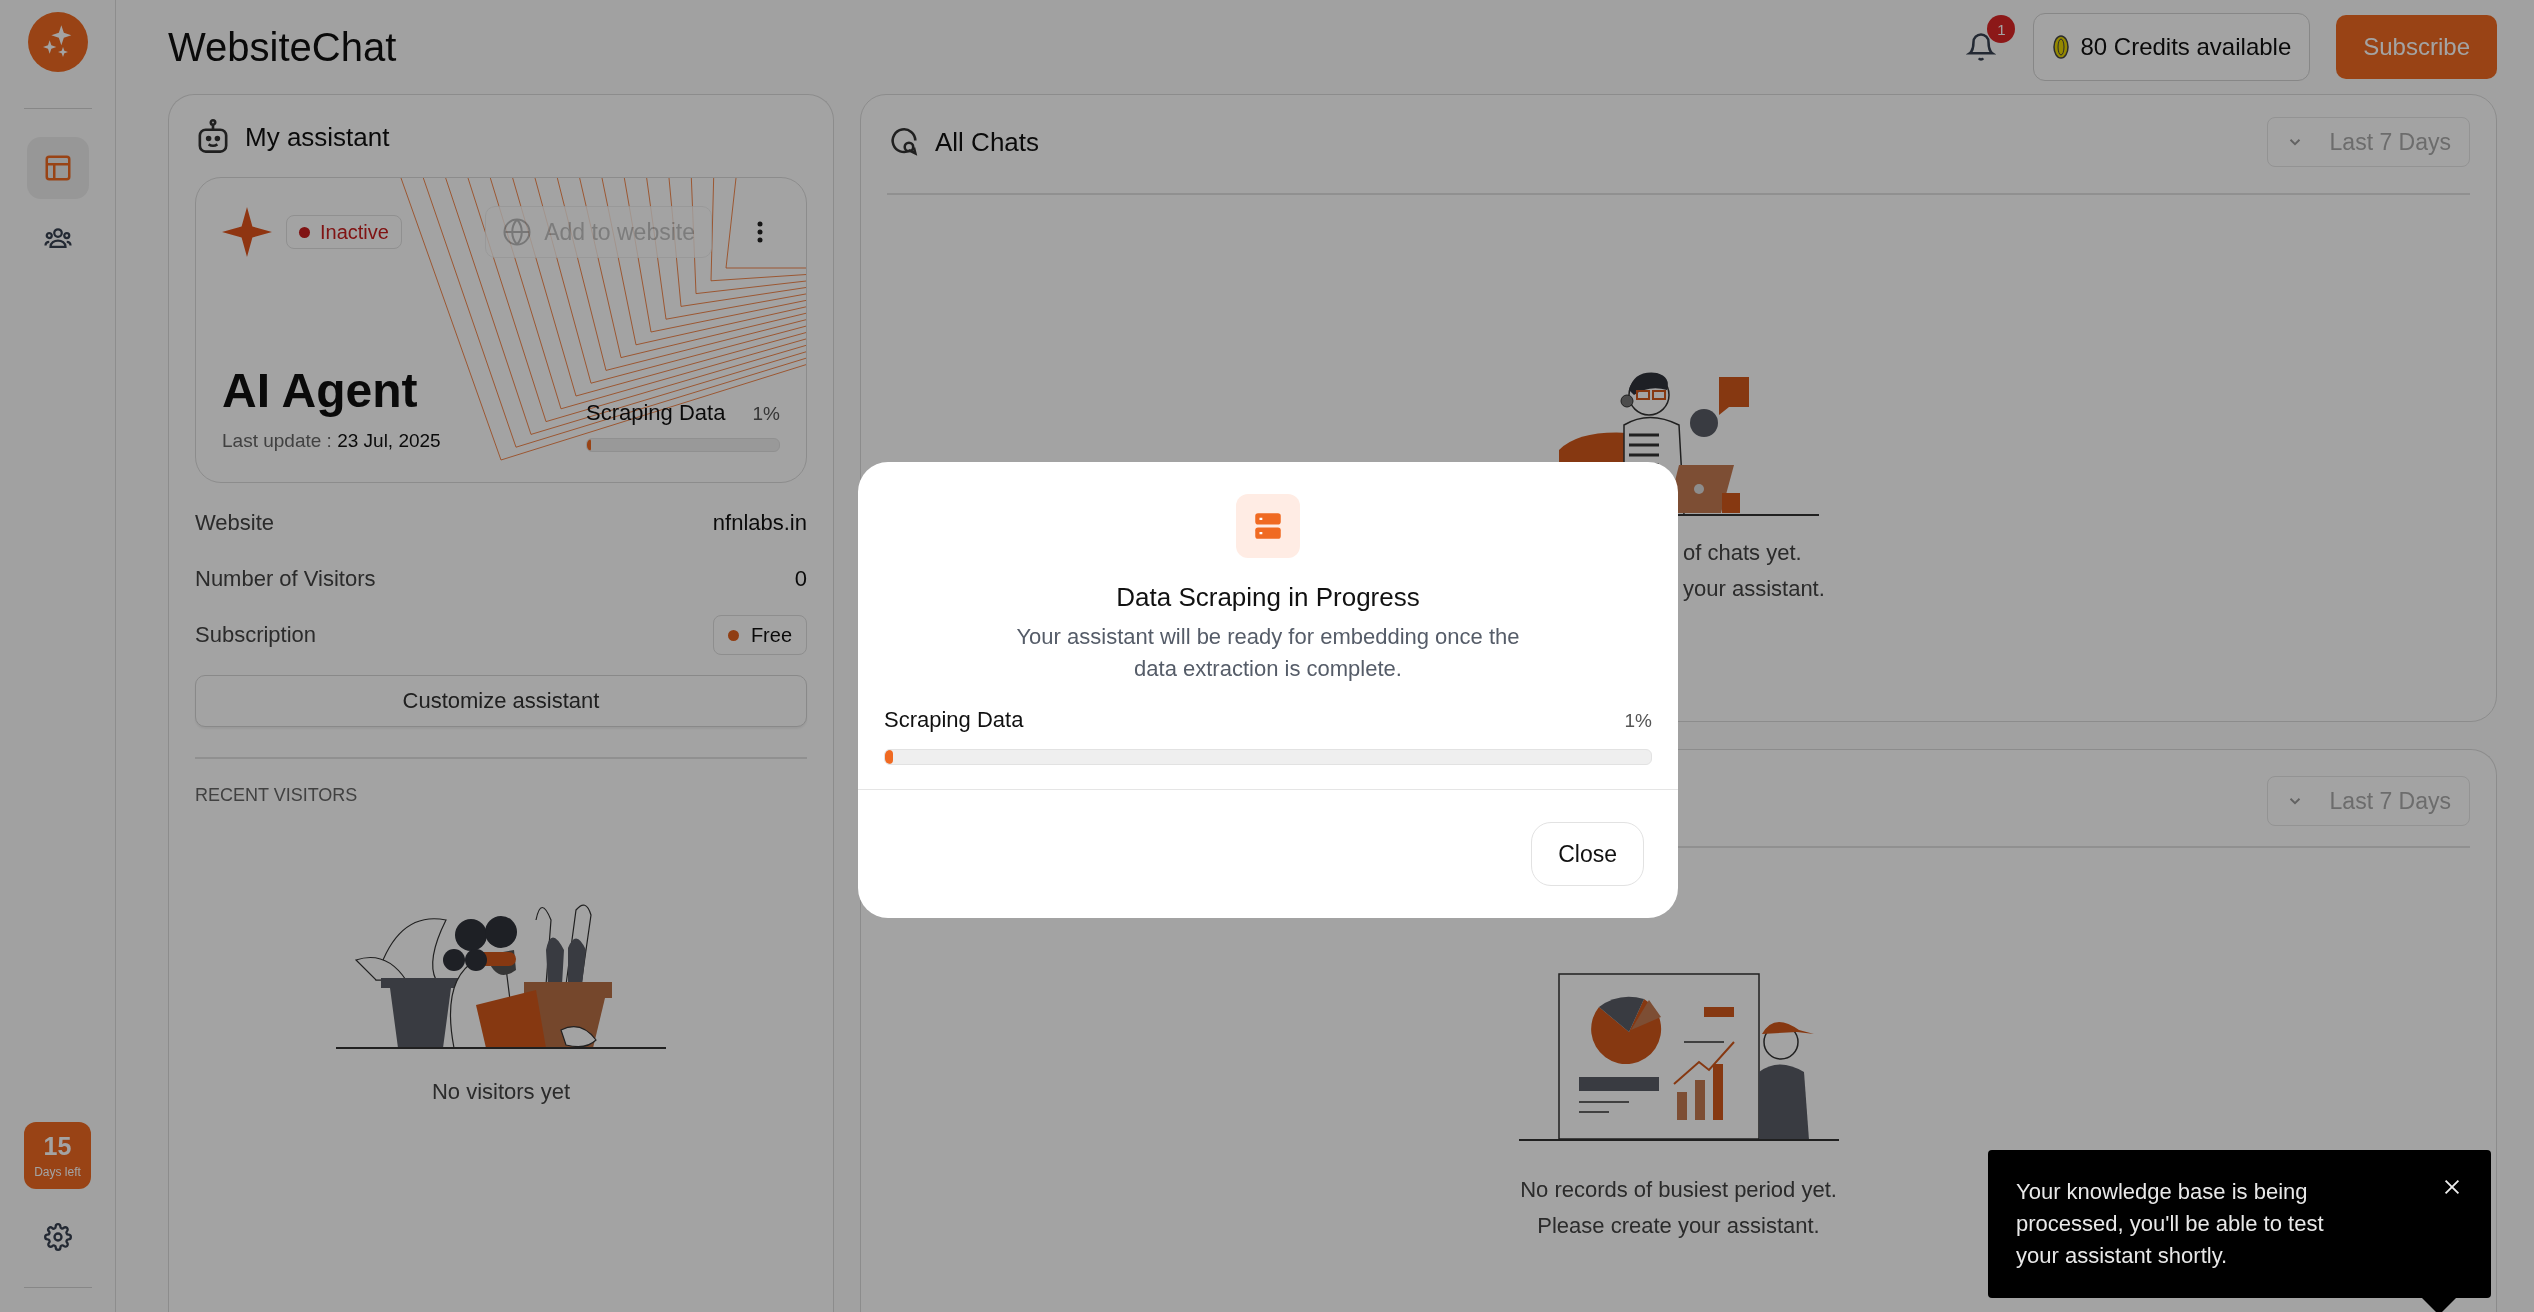  I want to click on app-title: WebsiteChat, so click(282, 47).